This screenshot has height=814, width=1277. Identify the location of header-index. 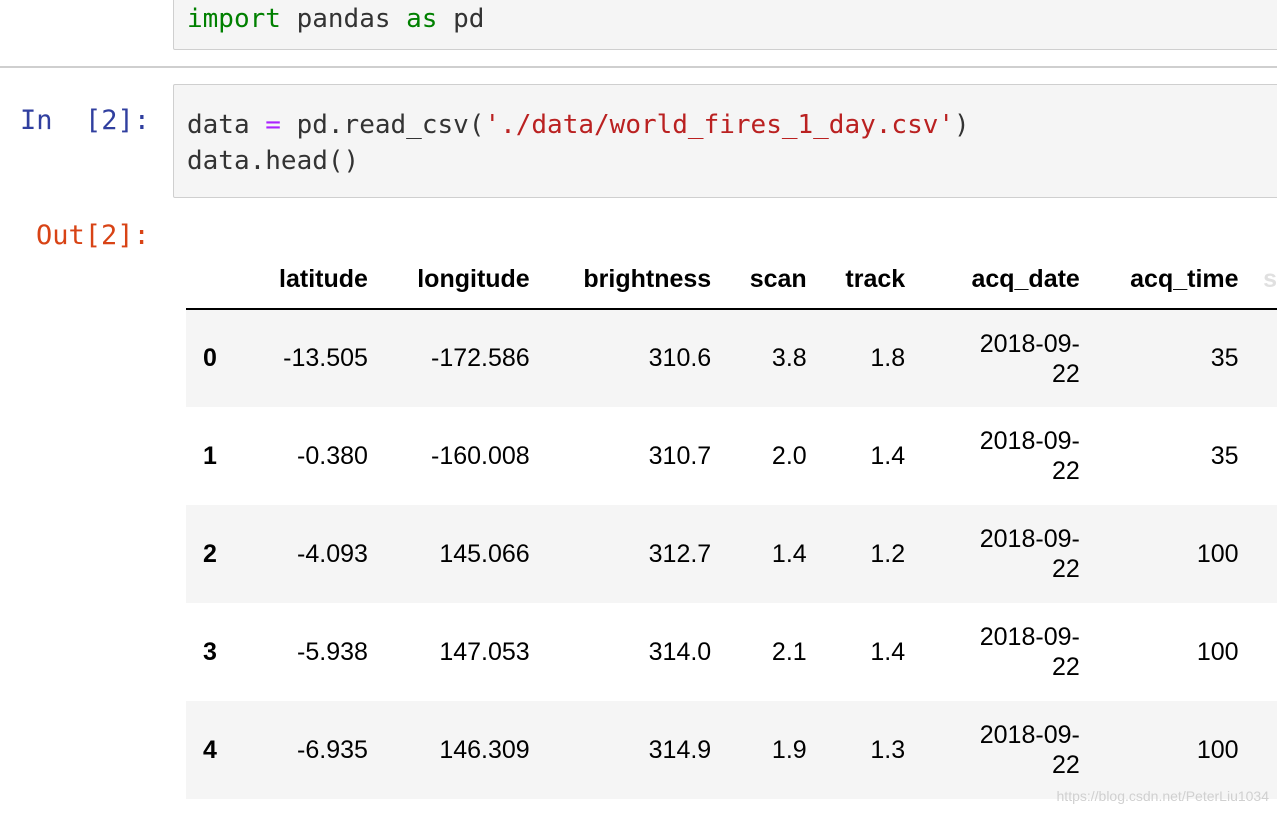
(218, 280).